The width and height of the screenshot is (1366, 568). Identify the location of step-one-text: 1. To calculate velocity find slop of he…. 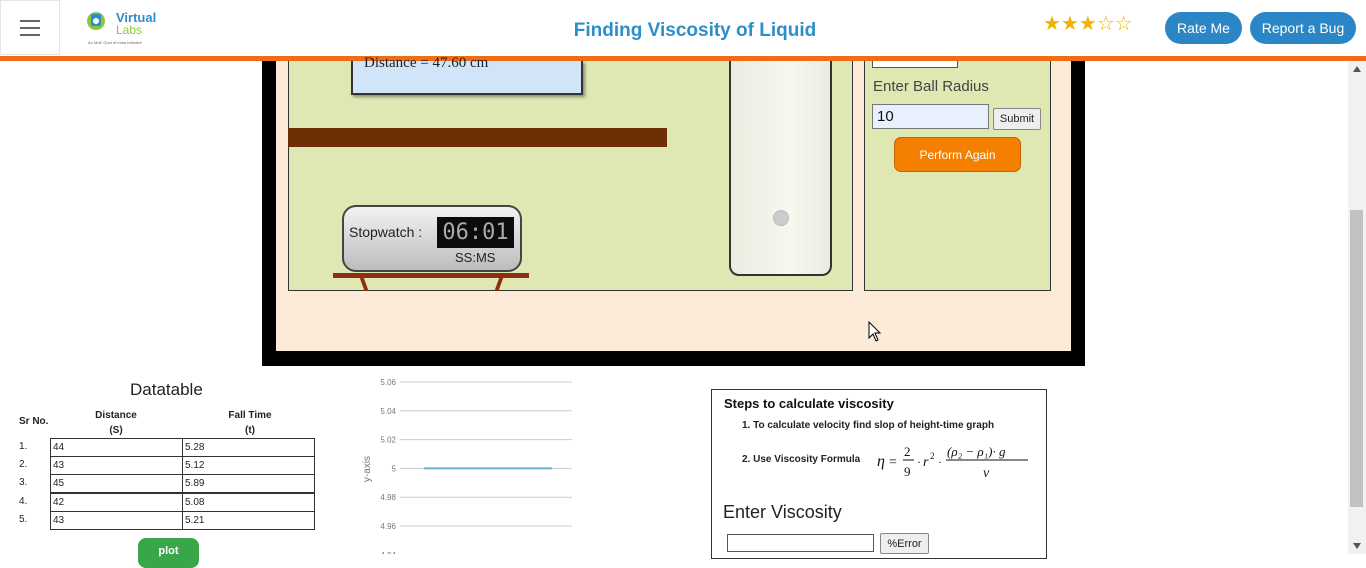
(868, 425).